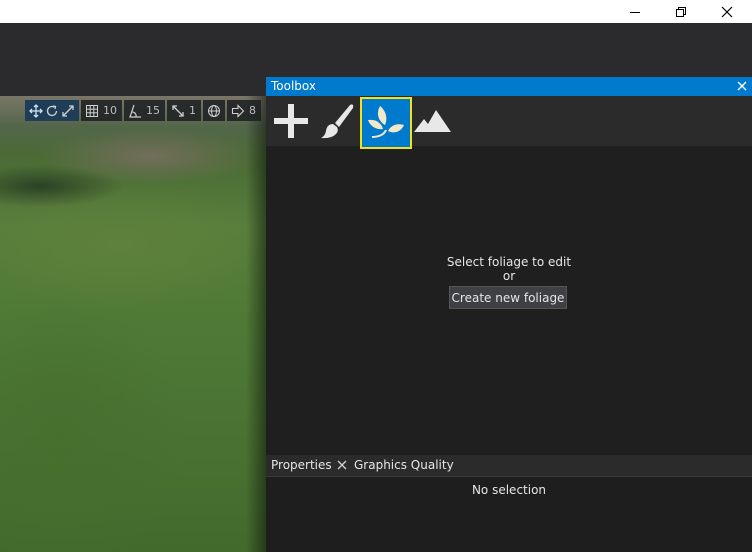 The height and width of the screenshot is (552, 752). I want to click on restore-button, so click(681, 11).